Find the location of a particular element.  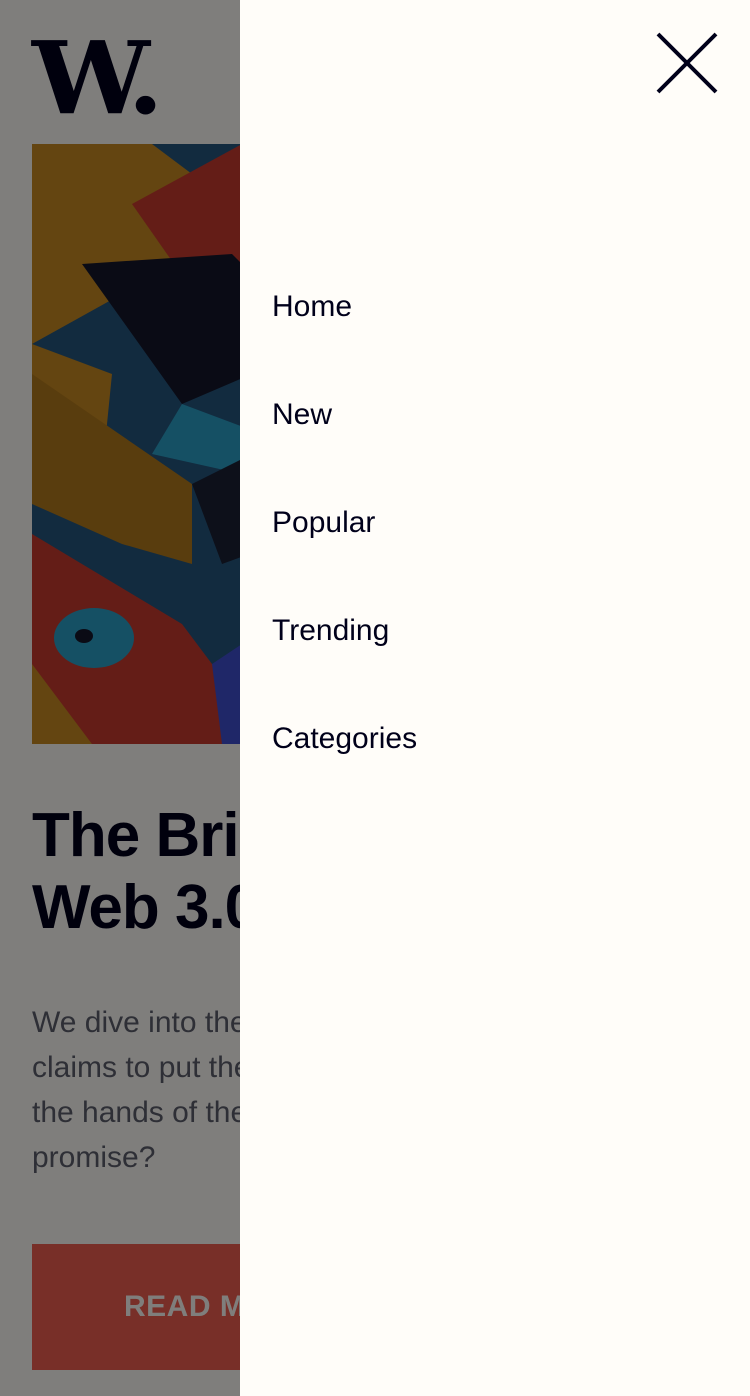

close-menu-button is located at coordinates (687, 63).